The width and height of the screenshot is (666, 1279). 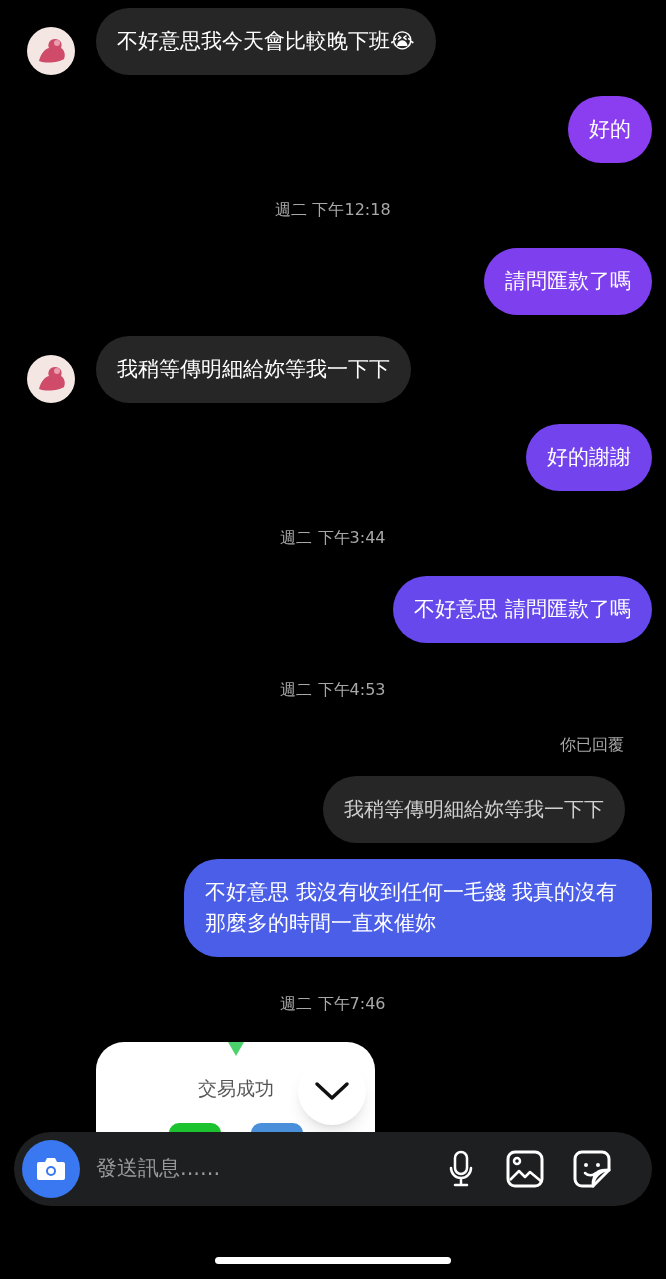 What do you see at coordinates (461, 1169) in the screenshot?
I see `microphone-icon` at bounding box center [461, 1169].